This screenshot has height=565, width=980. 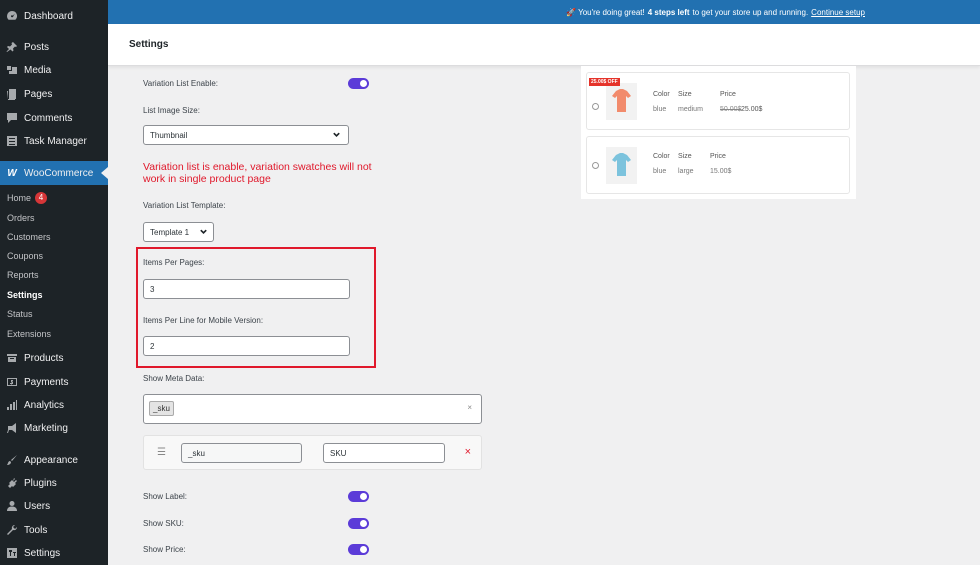 I want to click on dollar-icon, so click(x=12, y=382).